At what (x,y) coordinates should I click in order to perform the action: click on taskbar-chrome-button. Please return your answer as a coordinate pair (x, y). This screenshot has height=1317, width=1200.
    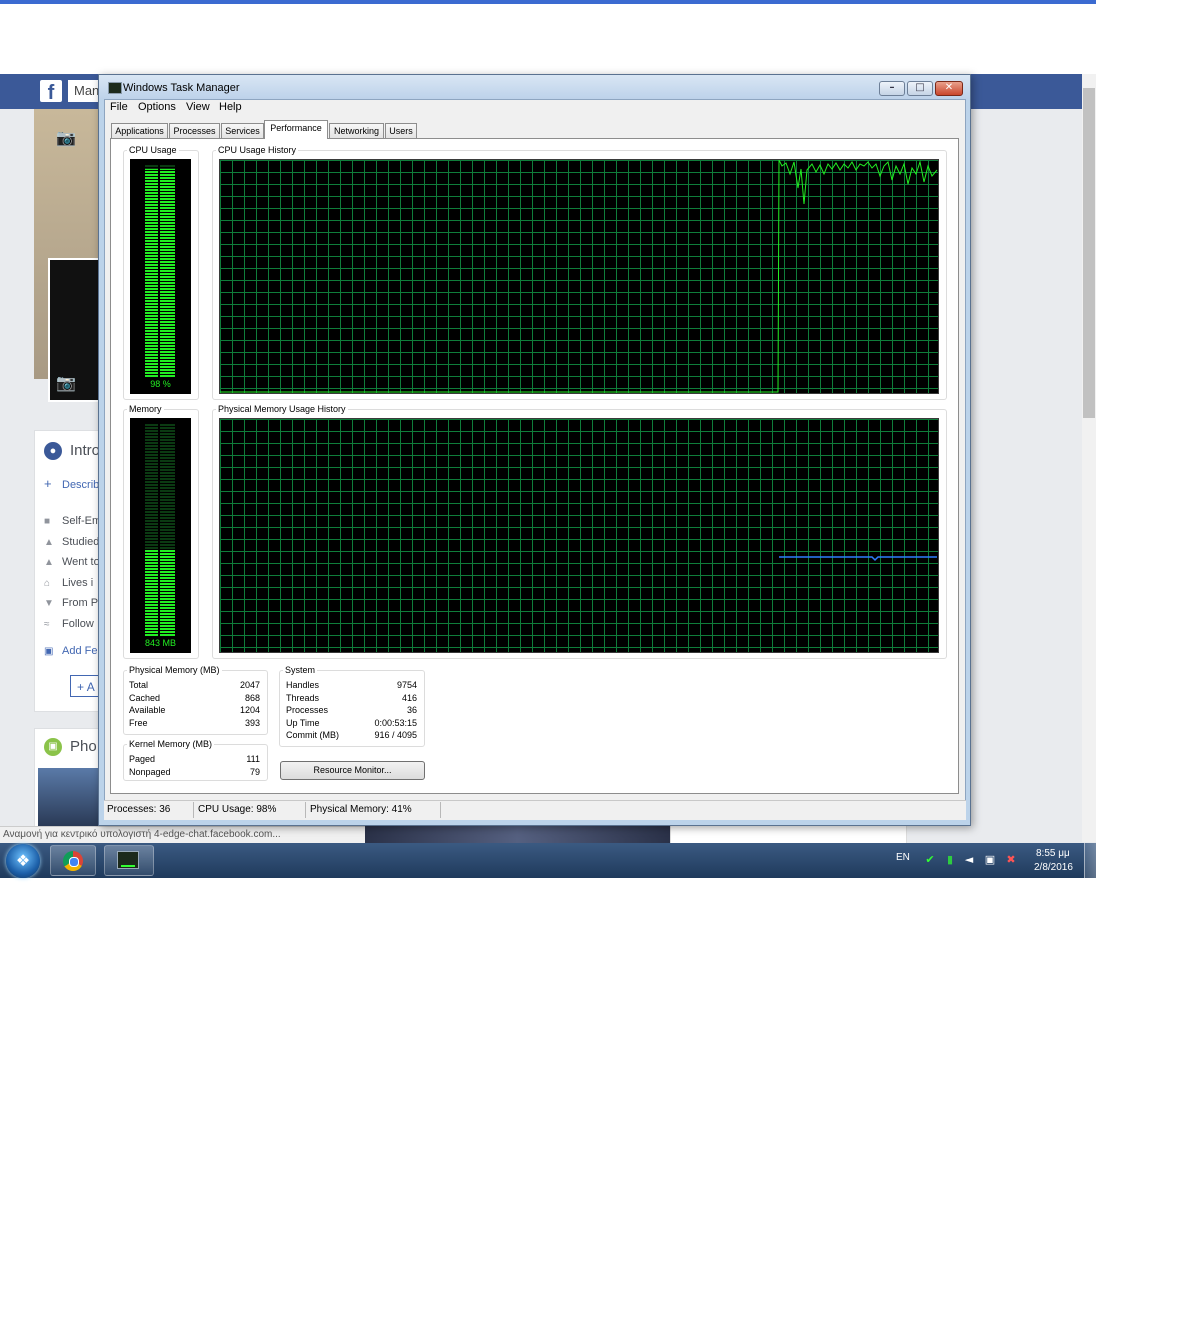
    Looking at the image, I should click on (73, 860).